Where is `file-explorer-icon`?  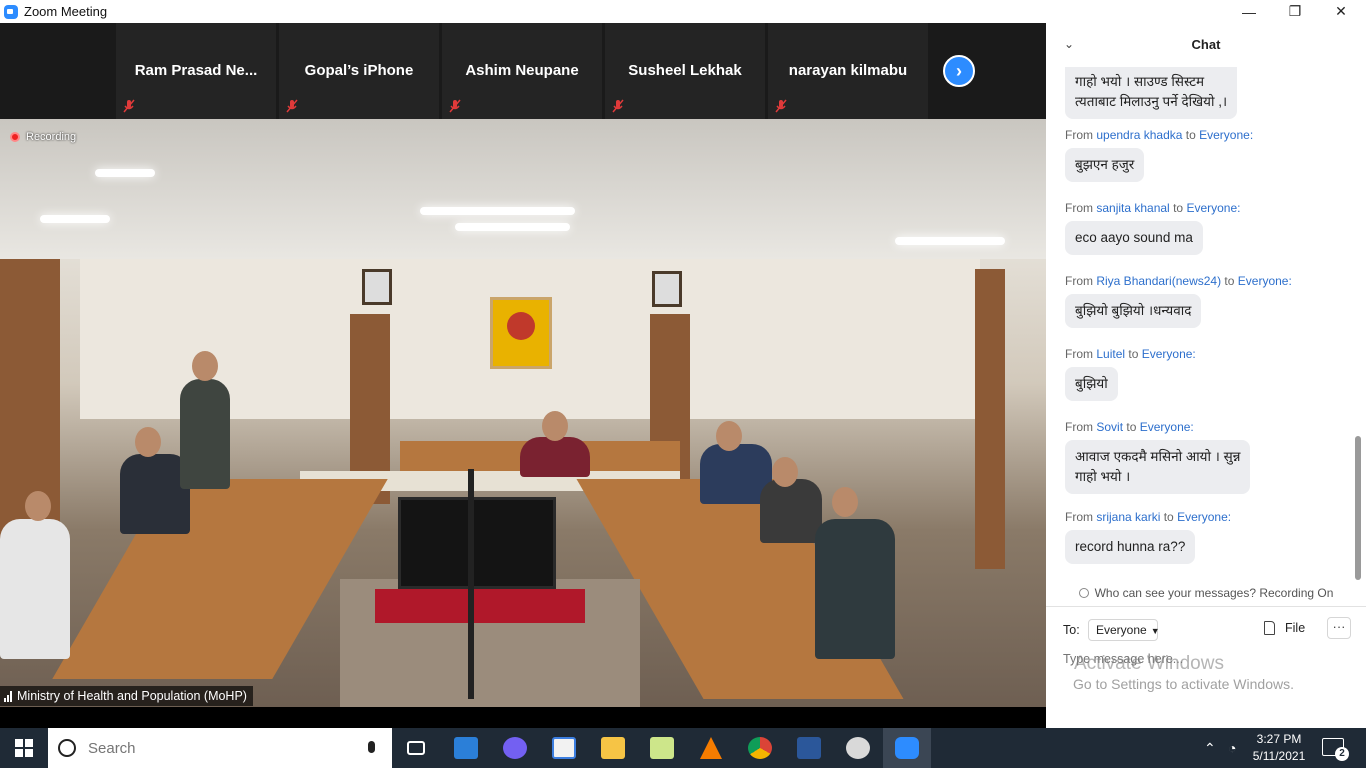 file-explorer-icon is located at coordinates (613, 748).